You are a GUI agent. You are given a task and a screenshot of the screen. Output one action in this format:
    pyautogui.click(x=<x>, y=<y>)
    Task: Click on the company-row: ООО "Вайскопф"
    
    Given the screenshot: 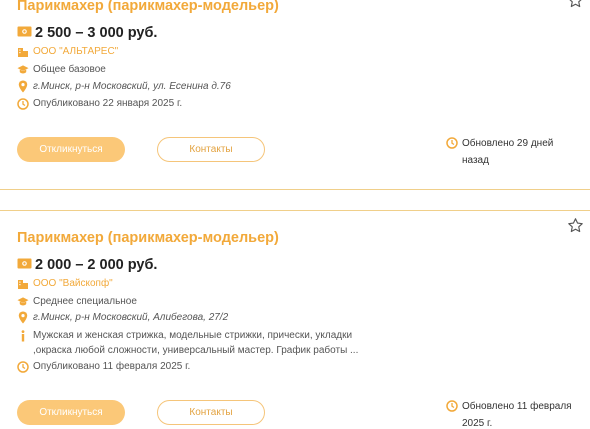 What is the action you would take?
    pyautogui.click(x=65, y=283)
    